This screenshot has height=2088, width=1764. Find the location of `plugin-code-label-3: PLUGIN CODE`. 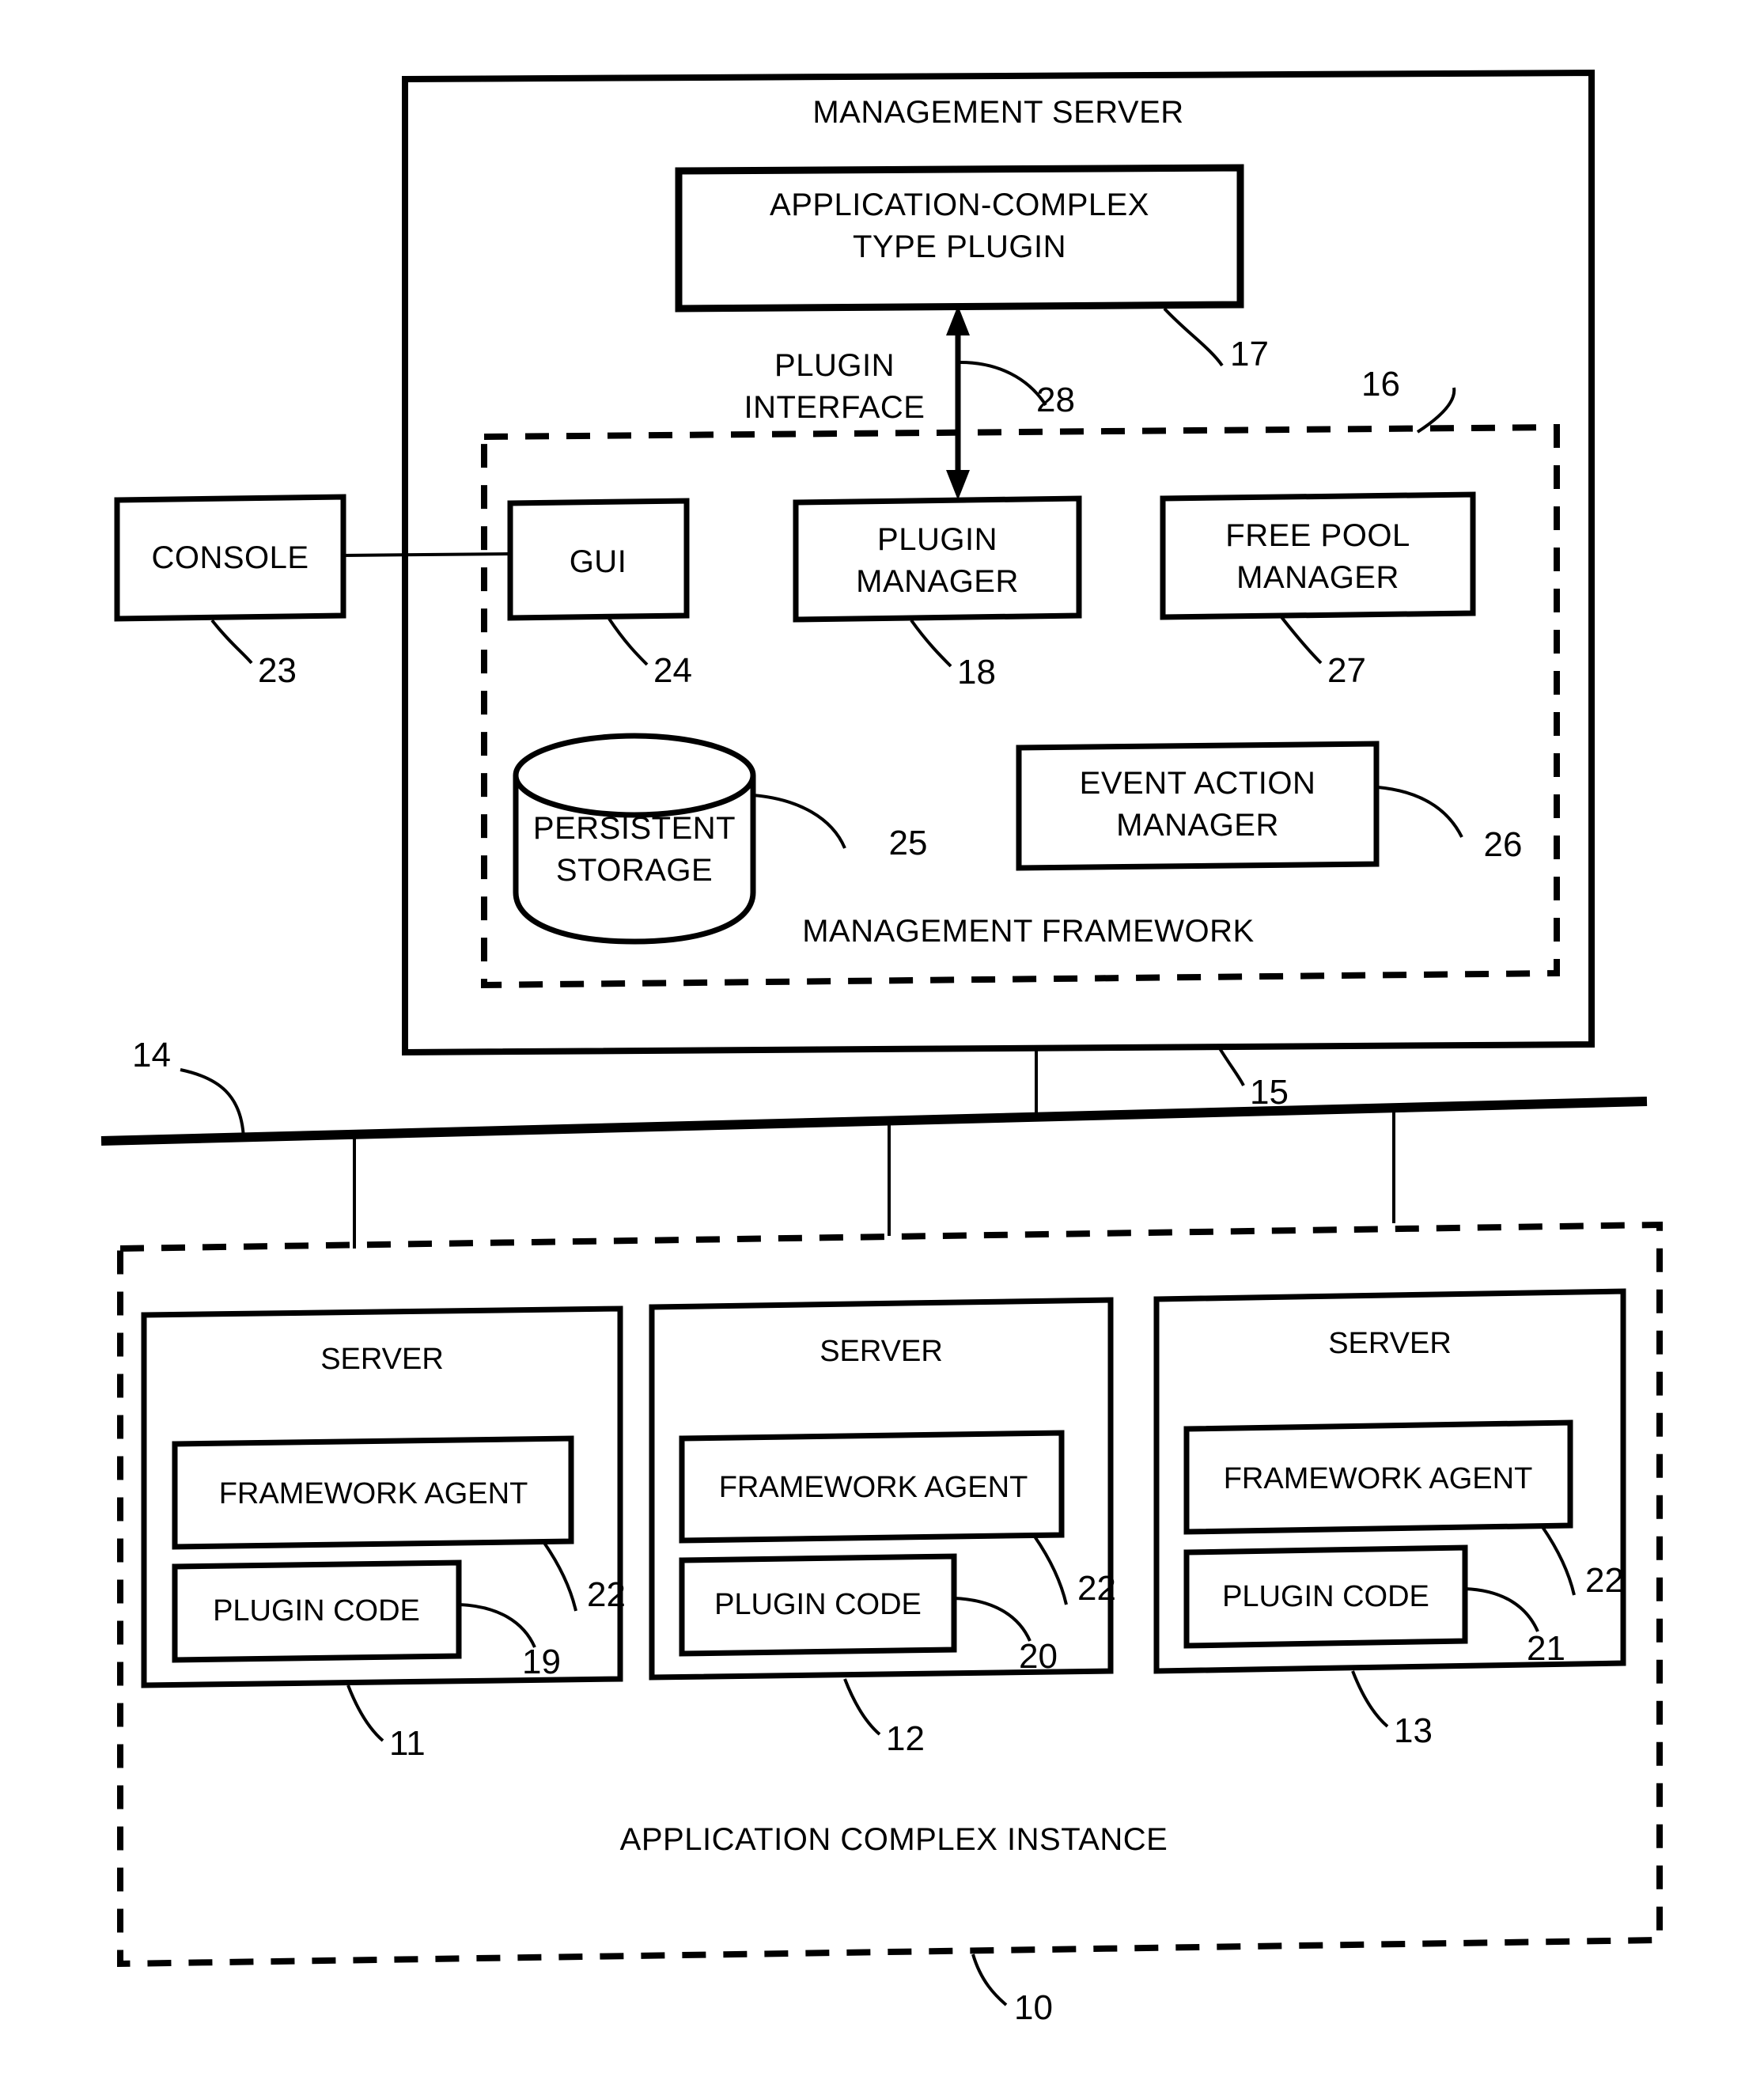

plugin-code-label-3: PLUGIN CODE is located at coordinates (1326, 1596).